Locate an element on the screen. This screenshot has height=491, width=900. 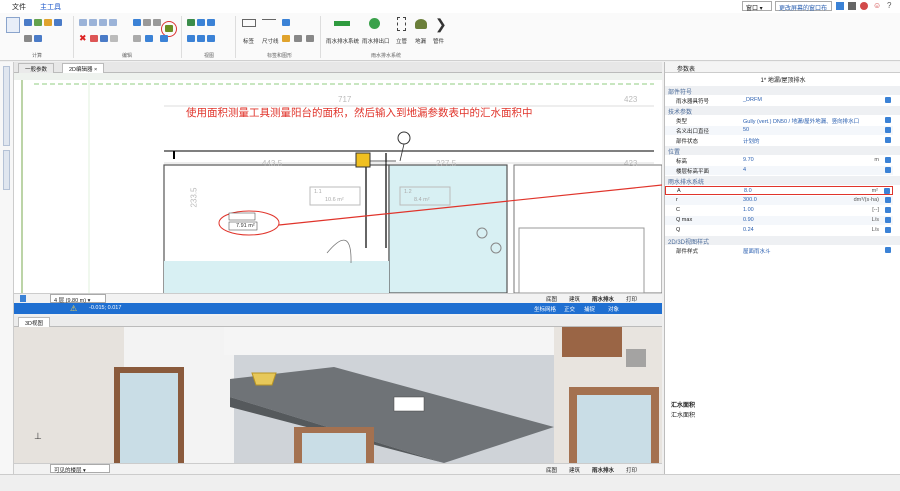
view-cube is located at coordinates (636, 358).